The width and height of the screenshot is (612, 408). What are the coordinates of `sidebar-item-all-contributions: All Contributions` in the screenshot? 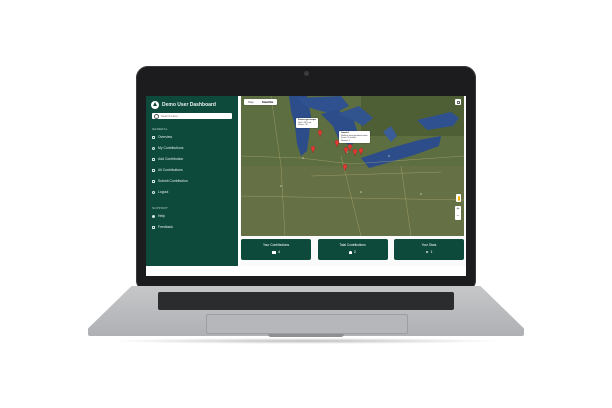 It's located at (167, 170).